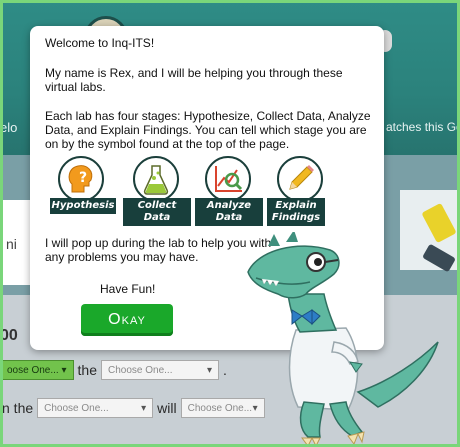  I want to click on background-text-left: elo, so click(9, 127).